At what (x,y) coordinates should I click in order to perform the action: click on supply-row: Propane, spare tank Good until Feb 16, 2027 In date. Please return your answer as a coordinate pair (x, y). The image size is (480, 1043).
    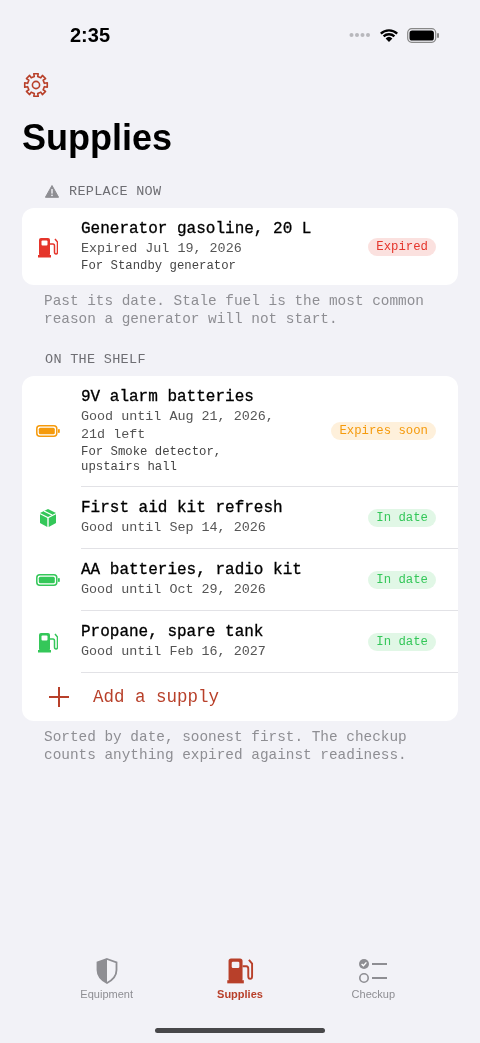
    Looking at the image, I should click on (269, 642).